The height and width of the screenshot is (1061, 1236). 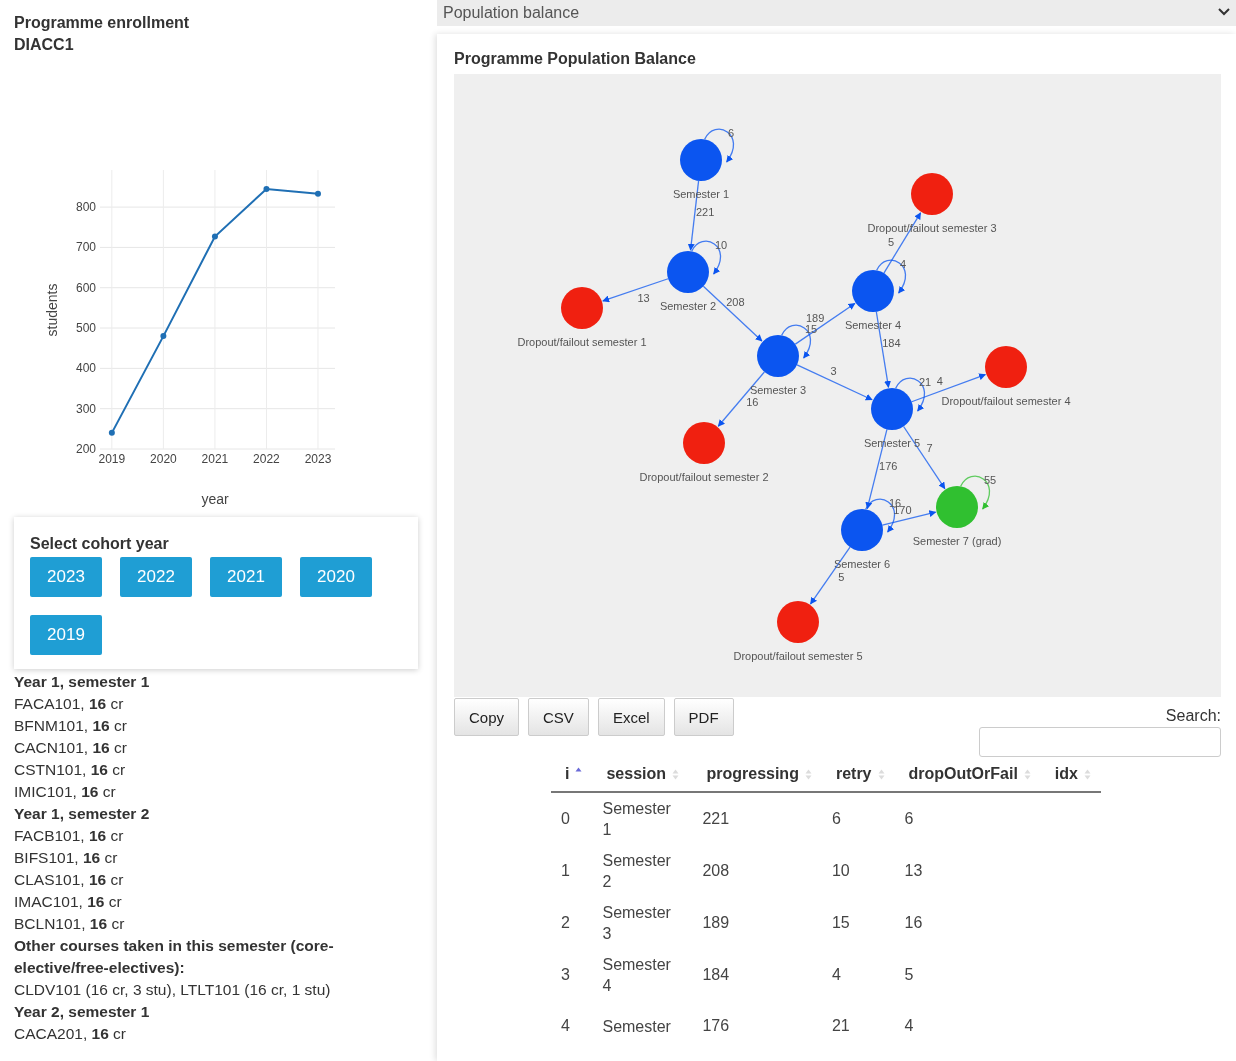 I want to click on table-cell-text: 21, so click(x=840, y=1026).